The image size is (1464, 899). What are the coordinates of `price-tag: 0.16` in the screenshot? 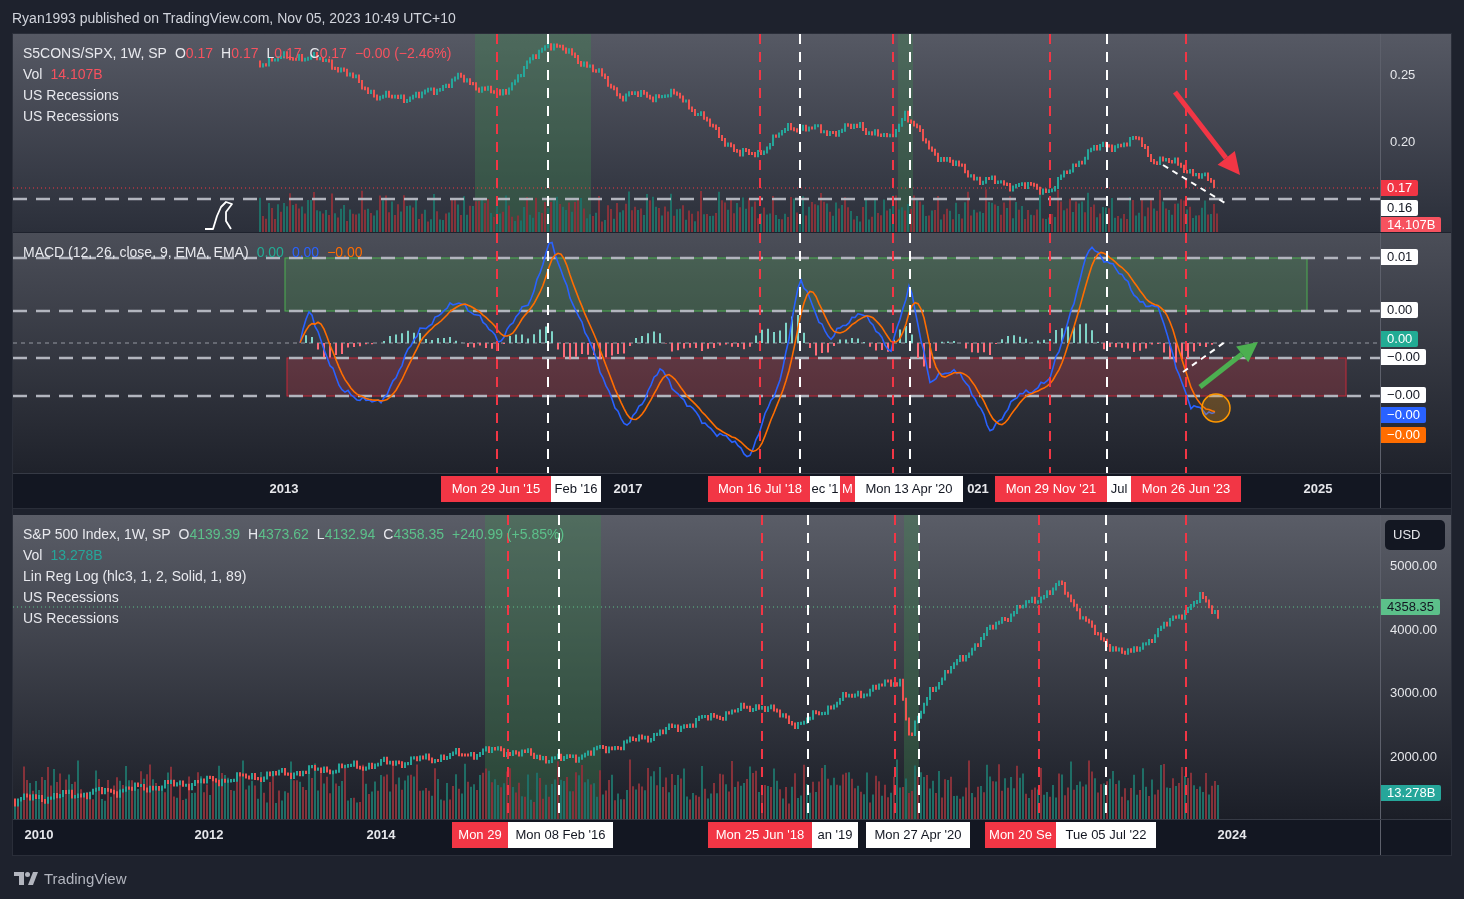 It's located at (1400, 208).